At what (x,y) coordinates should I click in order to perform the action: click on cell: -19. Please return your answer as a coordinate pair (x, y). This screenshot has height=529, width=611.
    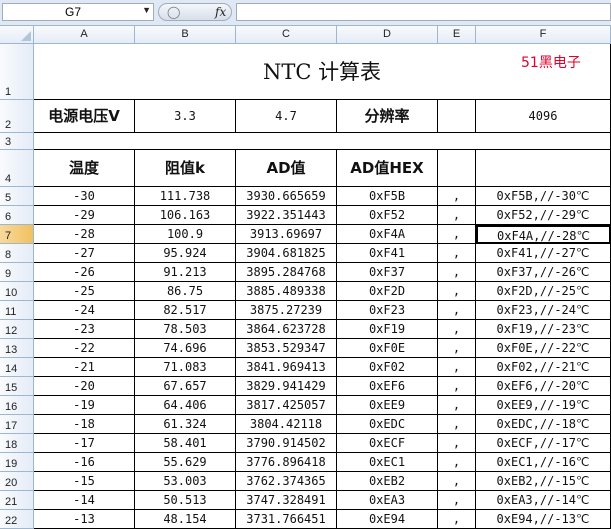
    Looking at the image, I should click on (84, 405).